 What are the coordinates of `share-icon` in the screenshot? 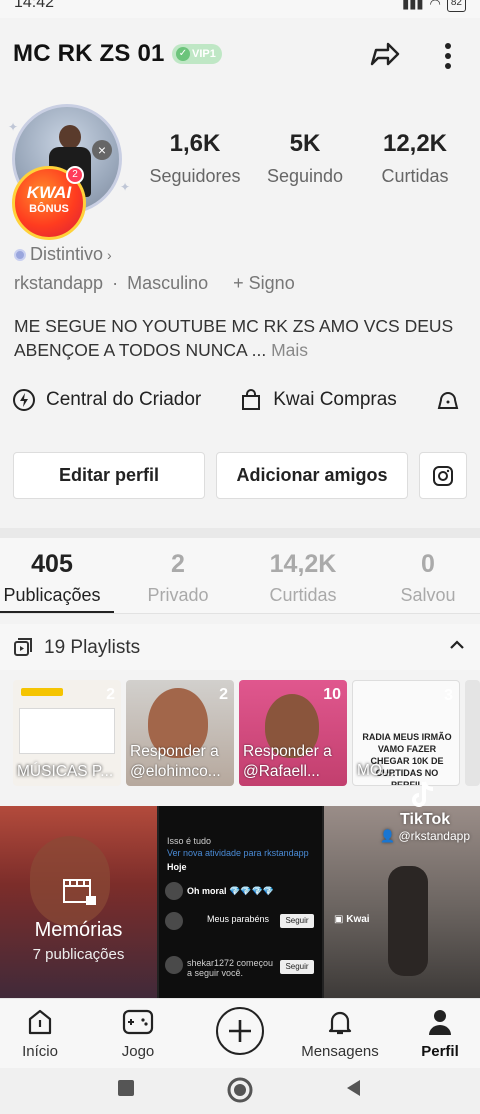 It's located at (385, 54).